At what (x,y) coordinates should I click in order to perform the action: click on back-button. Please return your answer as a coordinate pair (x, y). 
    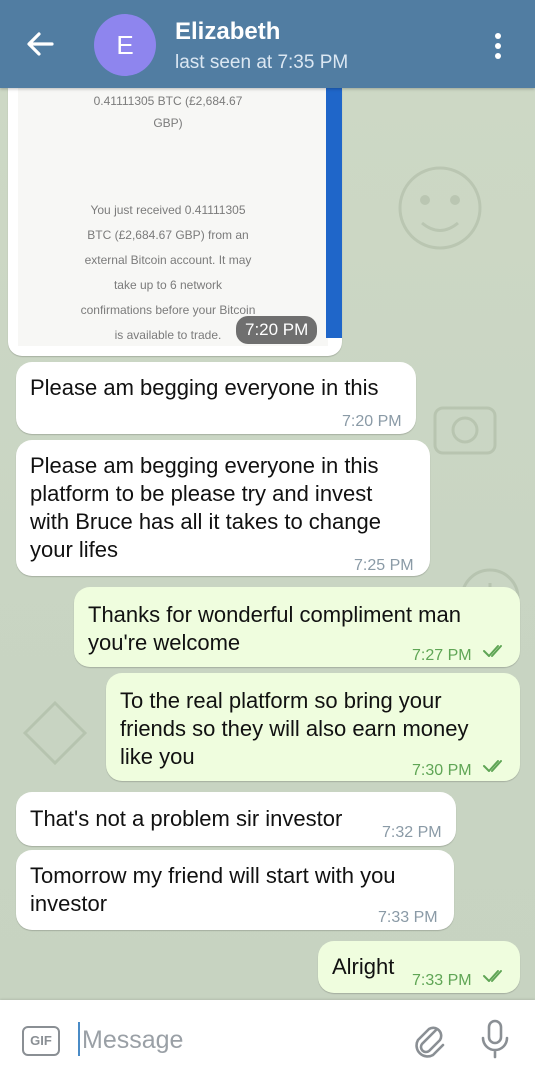
    Looking at the image, I should click on (40, 44).